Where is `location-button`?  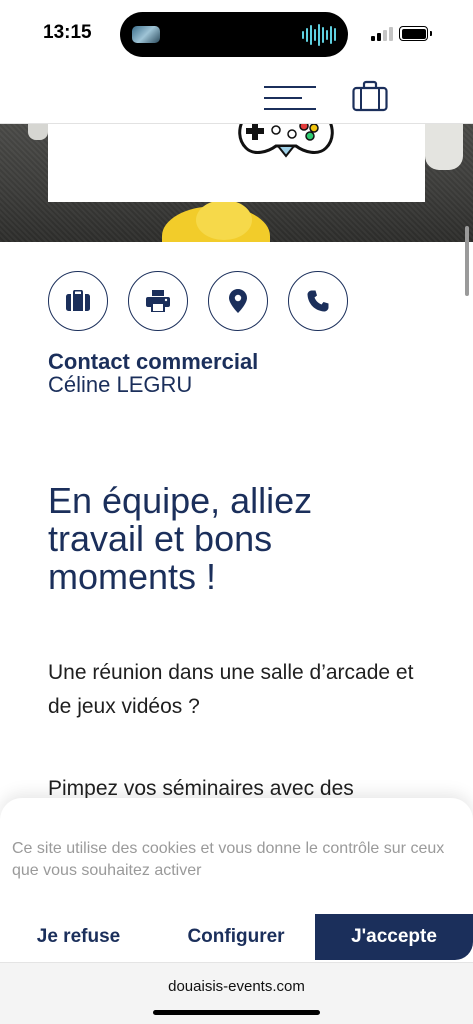
location-button is located at coordinates (238, 301).